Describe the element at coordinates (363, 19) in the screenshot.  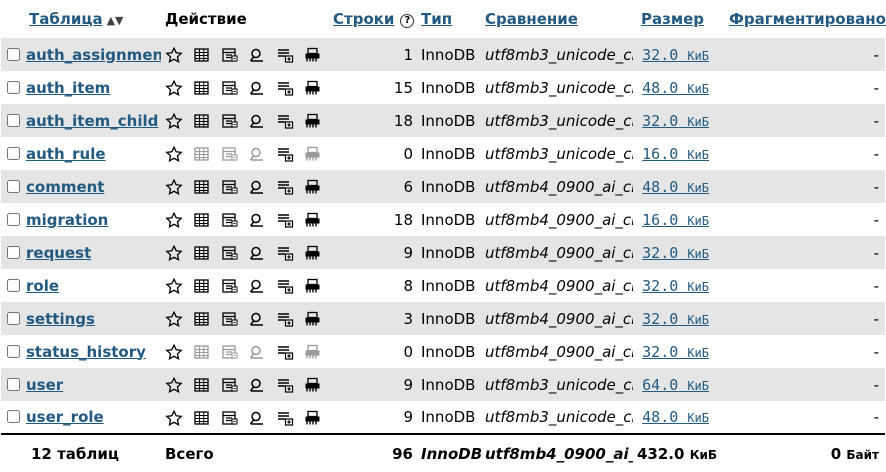
I see `sort-by-rows-link: Строки` at that location.